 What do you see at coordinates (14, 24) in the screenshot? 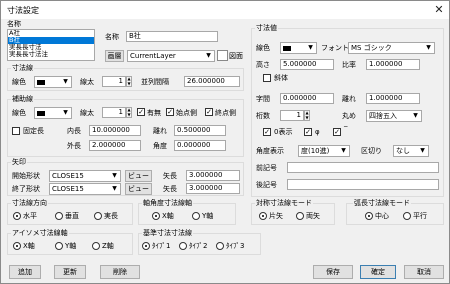
I see `name-list-label: 名称` at bounding box center [14, 24].